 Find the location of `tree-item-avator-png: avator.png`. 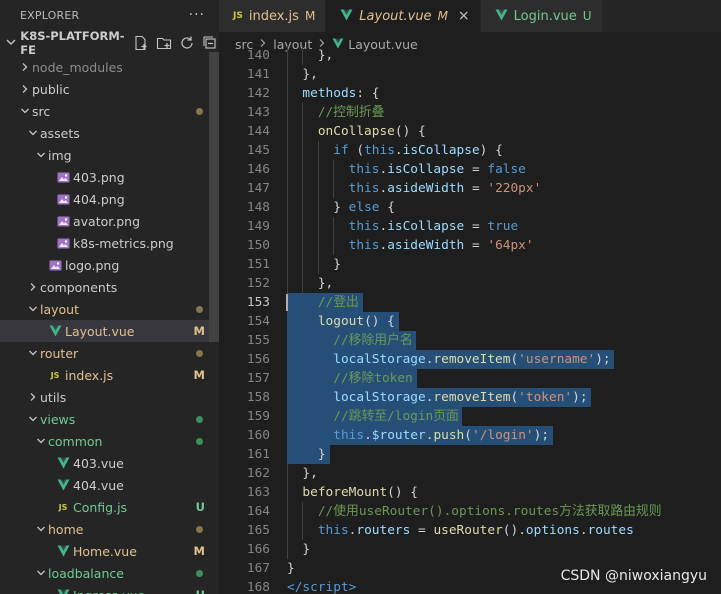

tree-item-avator-png: avator.png is located at coordinates (109, 221).